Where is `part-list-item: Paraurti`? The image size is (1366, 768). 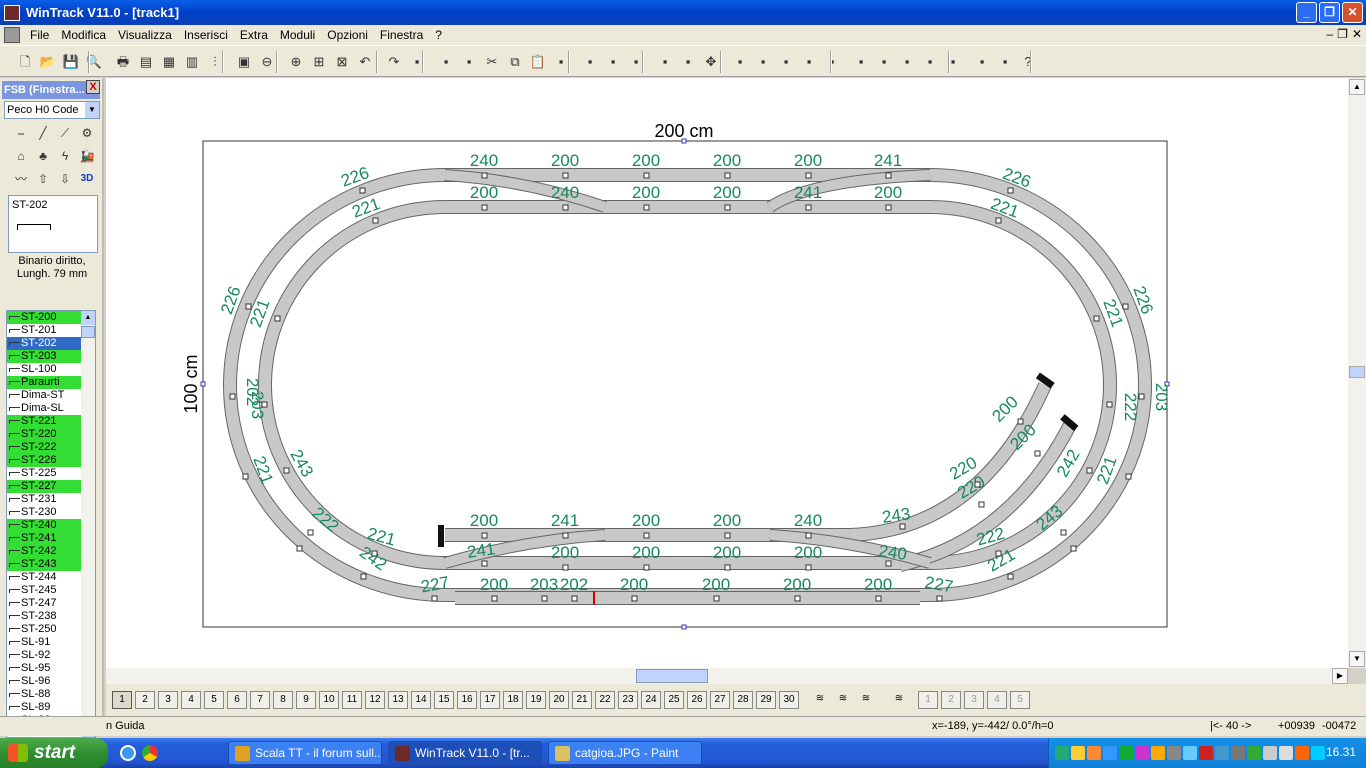
part-list-item: Paraurti is located at coordinates (44, 382).